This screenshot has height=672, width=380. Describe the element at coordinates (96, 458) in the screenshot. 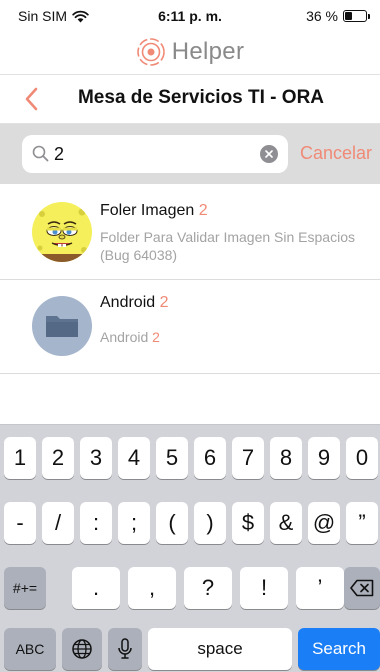

I see `key-3: 3` at that location.